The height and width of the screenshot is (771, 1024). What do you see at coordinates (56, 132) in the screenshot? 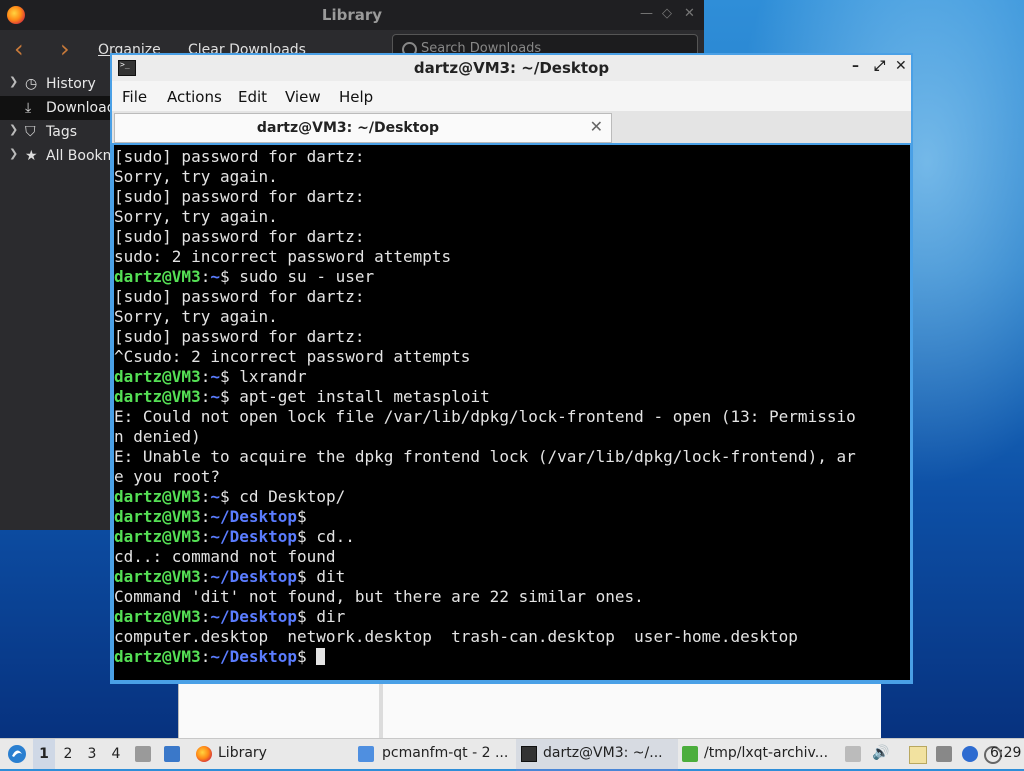
I see `sidebar-item-tags: ❯ ⛉ Tags` at bounding box center [56, 132].